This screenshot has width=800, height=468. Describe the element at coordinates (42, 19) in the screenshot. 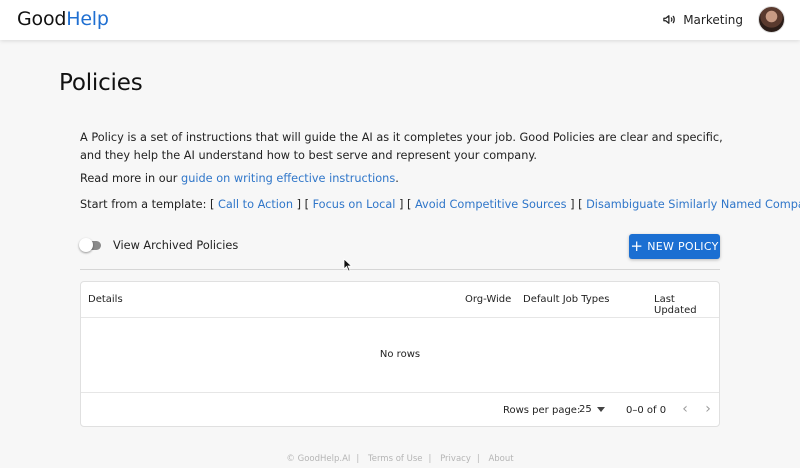

I see `logo-text-good: Good` at that location.